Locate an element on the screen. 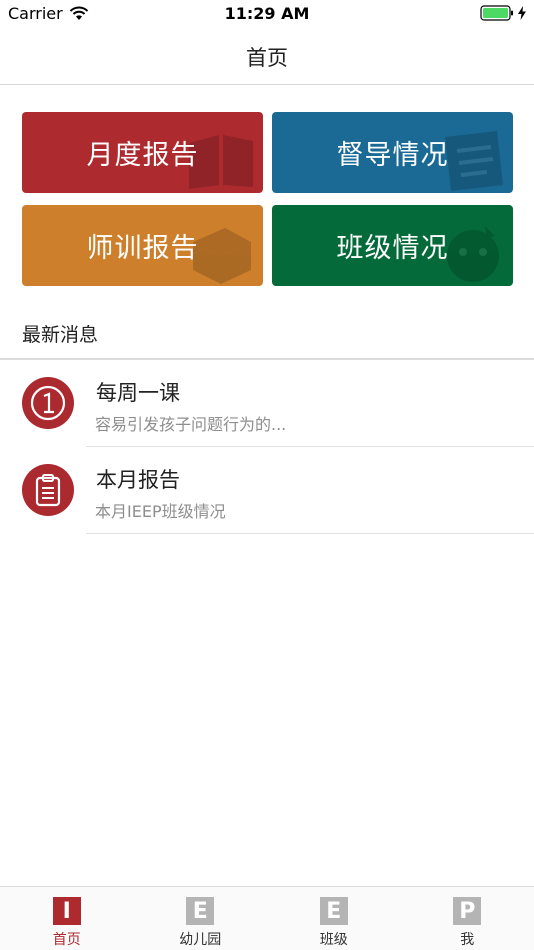 This screenshot has height=950, width=534. navigation-bar: 首页 is located at coordinates (267, 56).